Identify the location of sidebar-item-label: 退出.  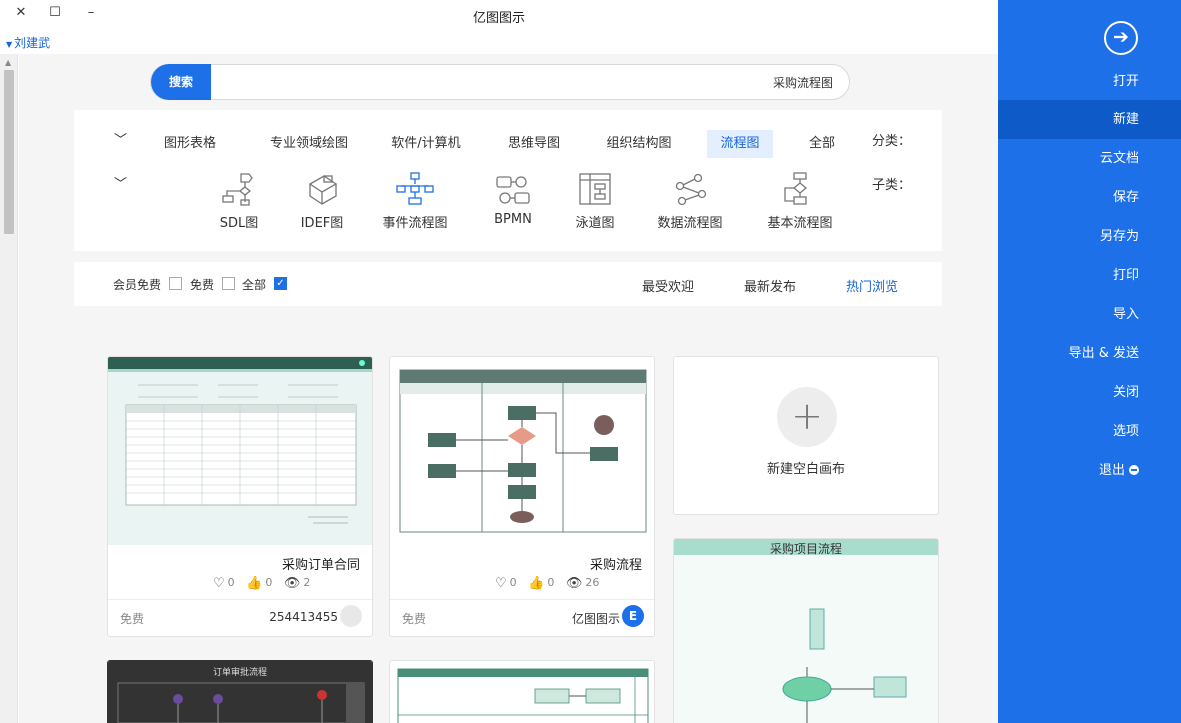
(1111, 470).